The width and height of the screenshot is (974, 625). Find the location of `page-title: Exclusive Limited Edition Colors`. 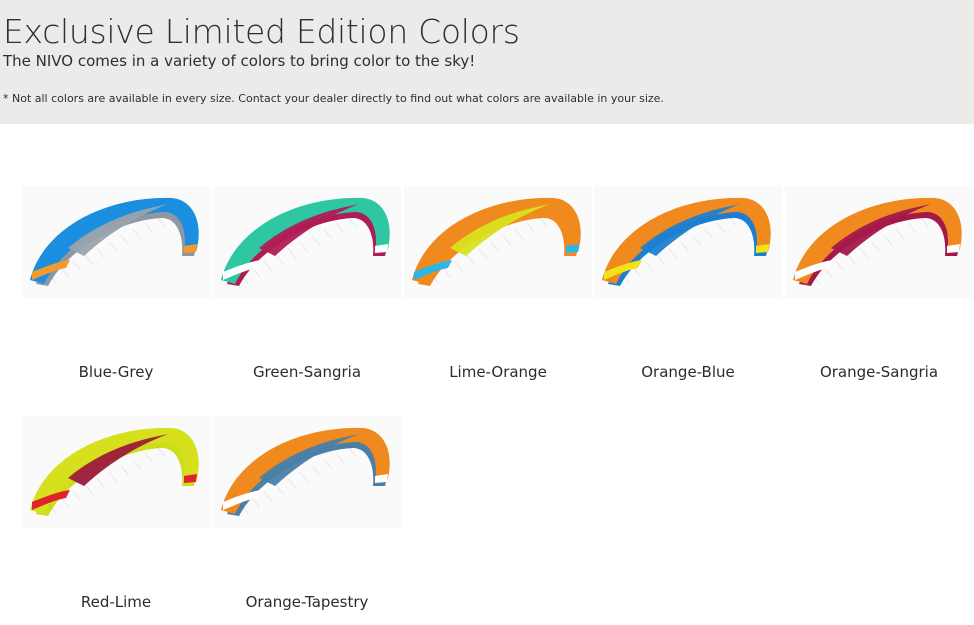

page-title: Exclusive Limited Edition Colors is located at coordinates (261, 31).